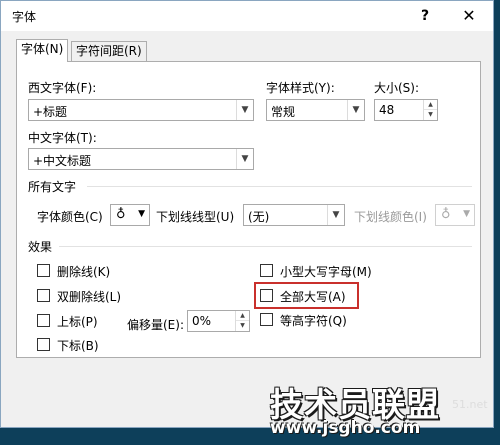 The image size is (500, 445). What do you see at coordinates (62, 138) in the screenshot?
I see `asian-font-label: 中文字体(T):` at bounding box center [62, 138].